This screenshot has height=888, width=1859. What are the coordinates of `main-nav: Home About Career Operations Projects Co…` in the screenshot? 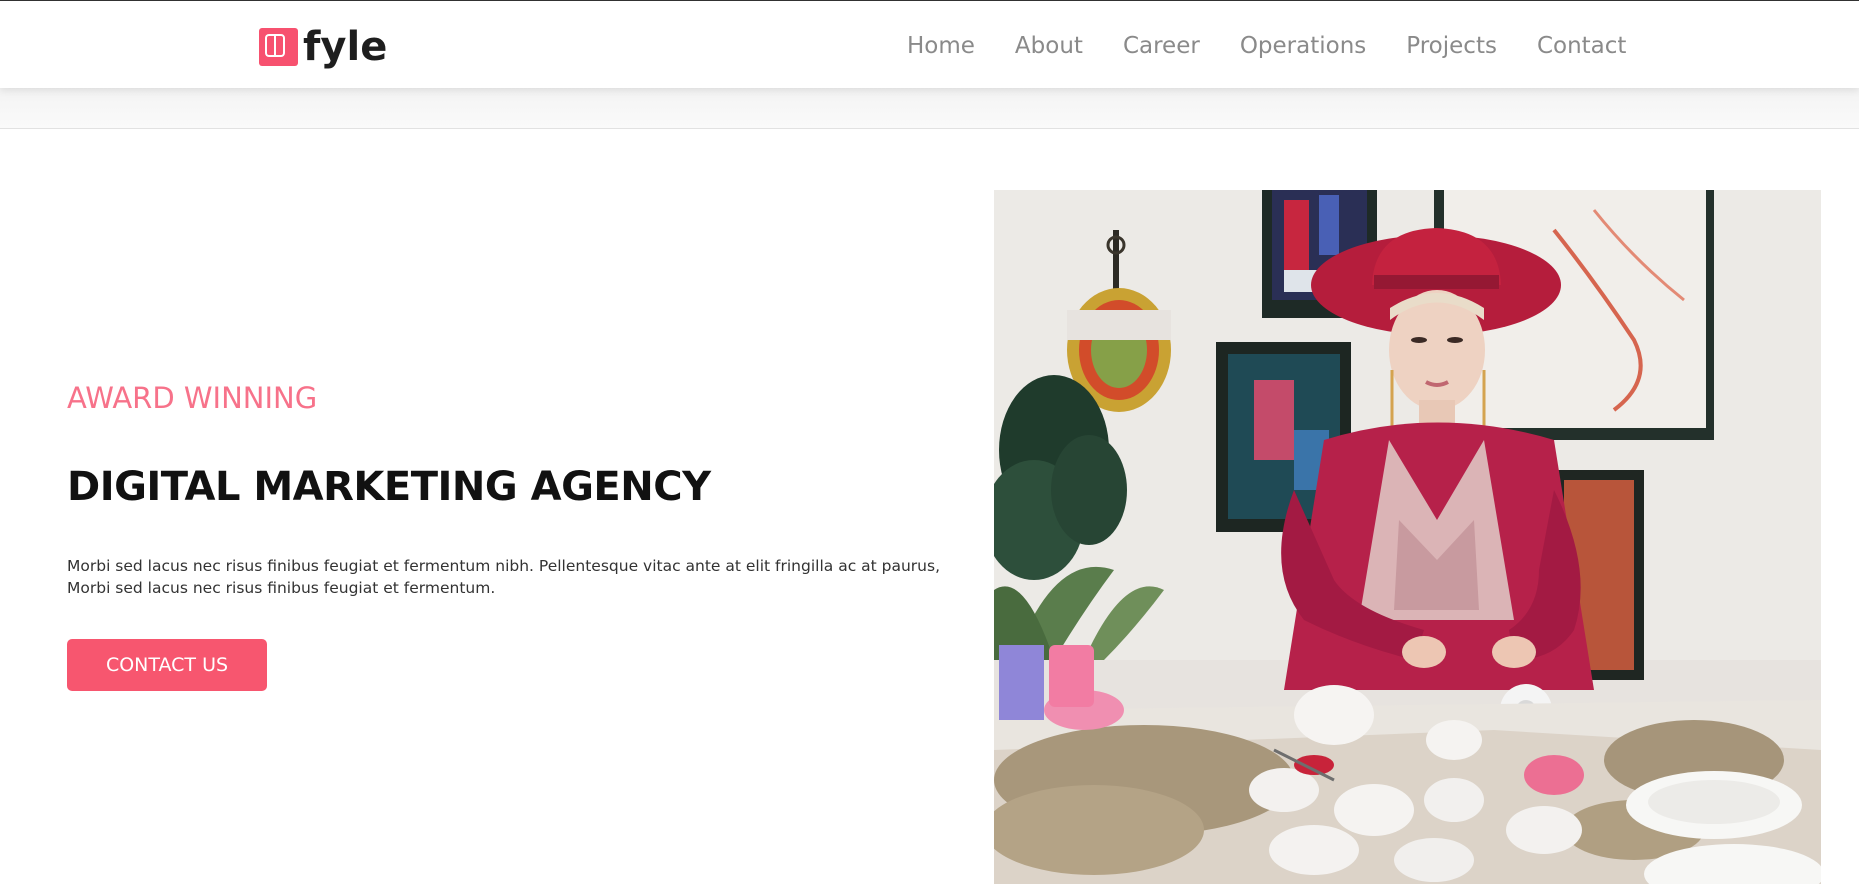 It's located at (1266, 46).